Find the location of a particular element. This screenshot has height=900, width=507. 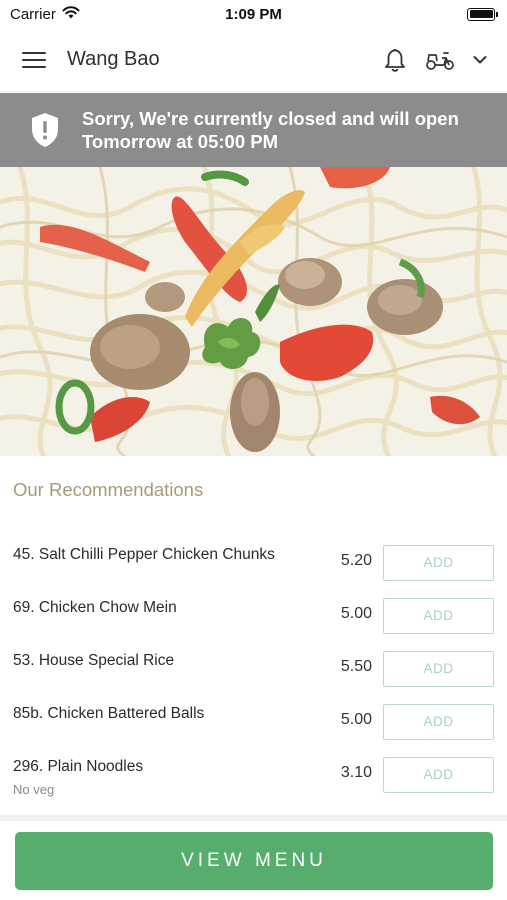

item-name: 53. House Special Rice is located at coordinates (94, 660).